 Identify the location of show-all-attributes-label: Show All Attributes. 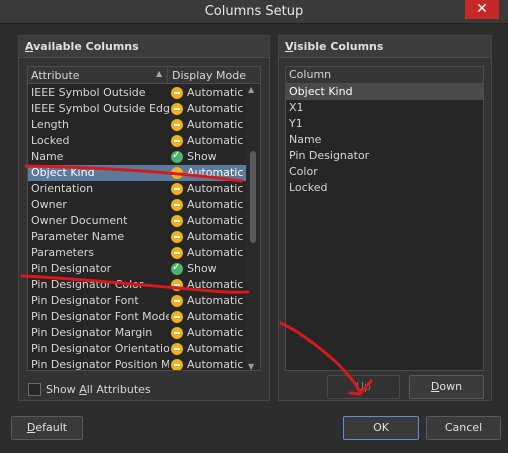
(98, 389).